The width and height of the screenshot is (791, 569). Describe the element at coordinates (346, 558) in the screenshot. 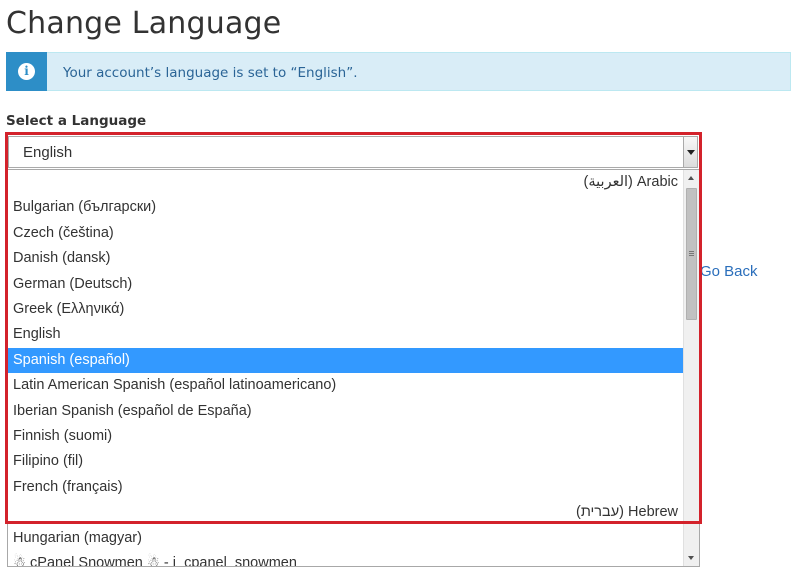

I see `language-option: ☃ cPanel Snowmen ☃ - i_cpanel_snowmen` at that location.